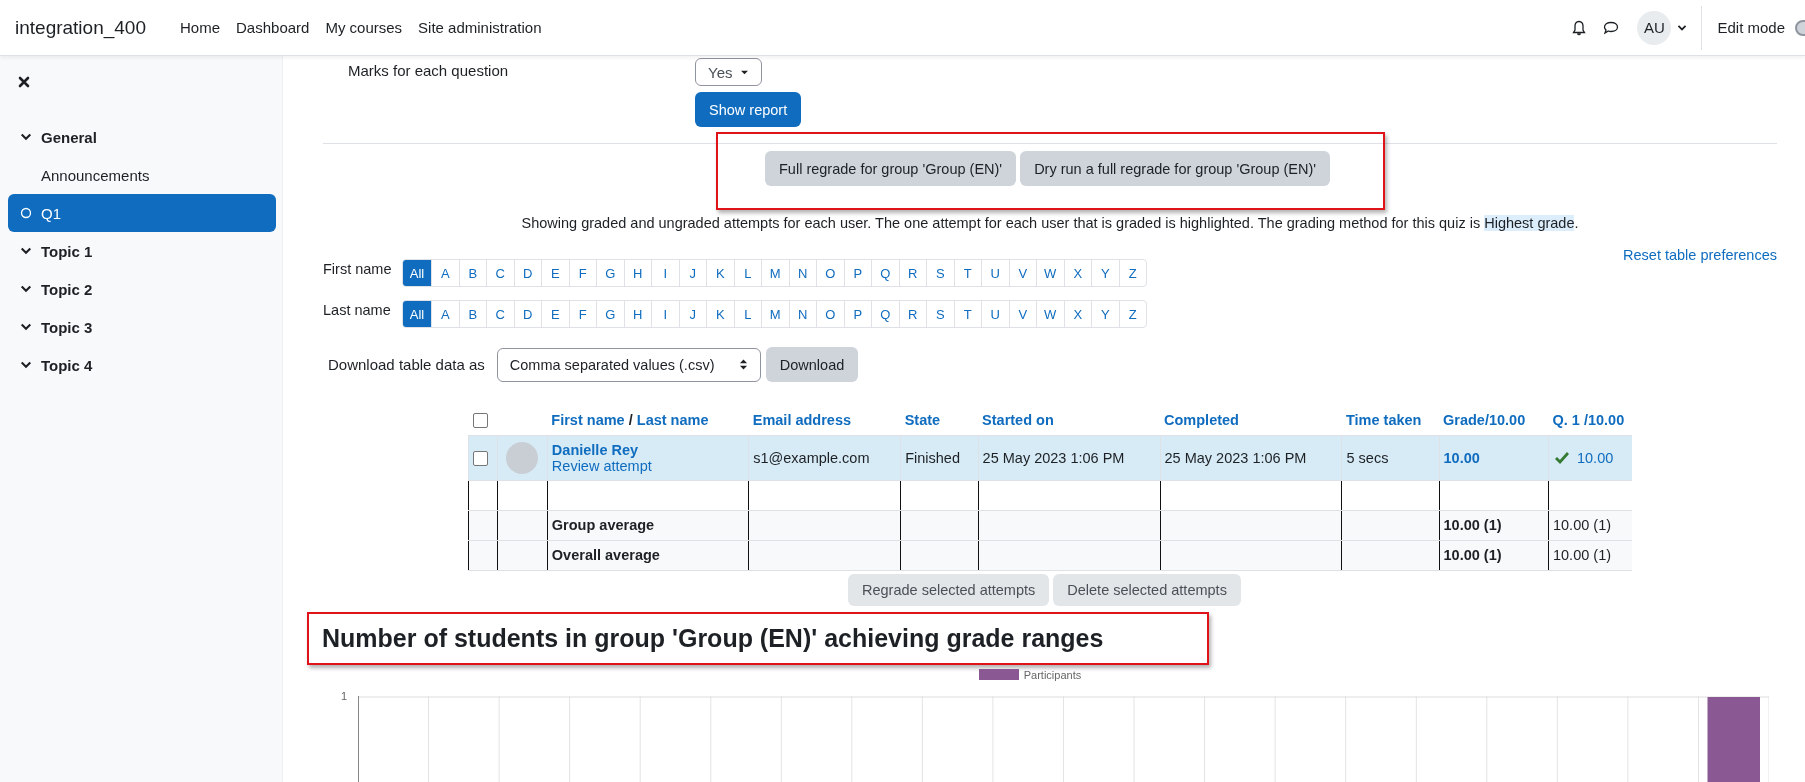 This screenshot has width=1805, height=782. What do you see at coordinates (142, 289) in the screenshot?
I see `sidebar-item: Topic 2` at bounding box center [142, 289].